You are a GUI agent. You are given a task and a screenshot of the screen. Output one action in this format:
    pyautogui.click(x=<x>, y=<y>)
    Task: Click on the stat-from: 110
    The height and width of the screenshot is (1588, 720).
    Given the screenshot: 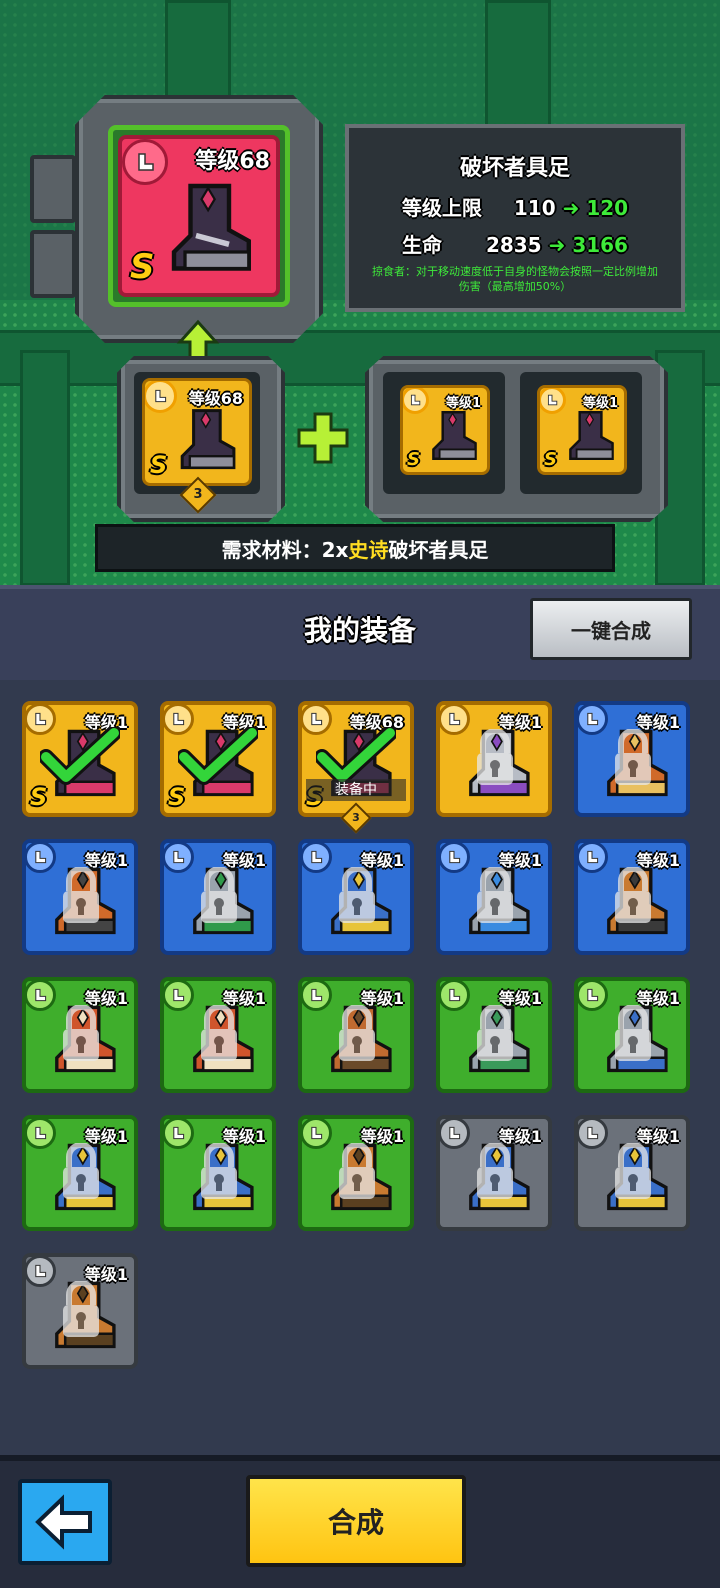 What is the action you would take?
    pyautogui.click(x=534, y=208)
    